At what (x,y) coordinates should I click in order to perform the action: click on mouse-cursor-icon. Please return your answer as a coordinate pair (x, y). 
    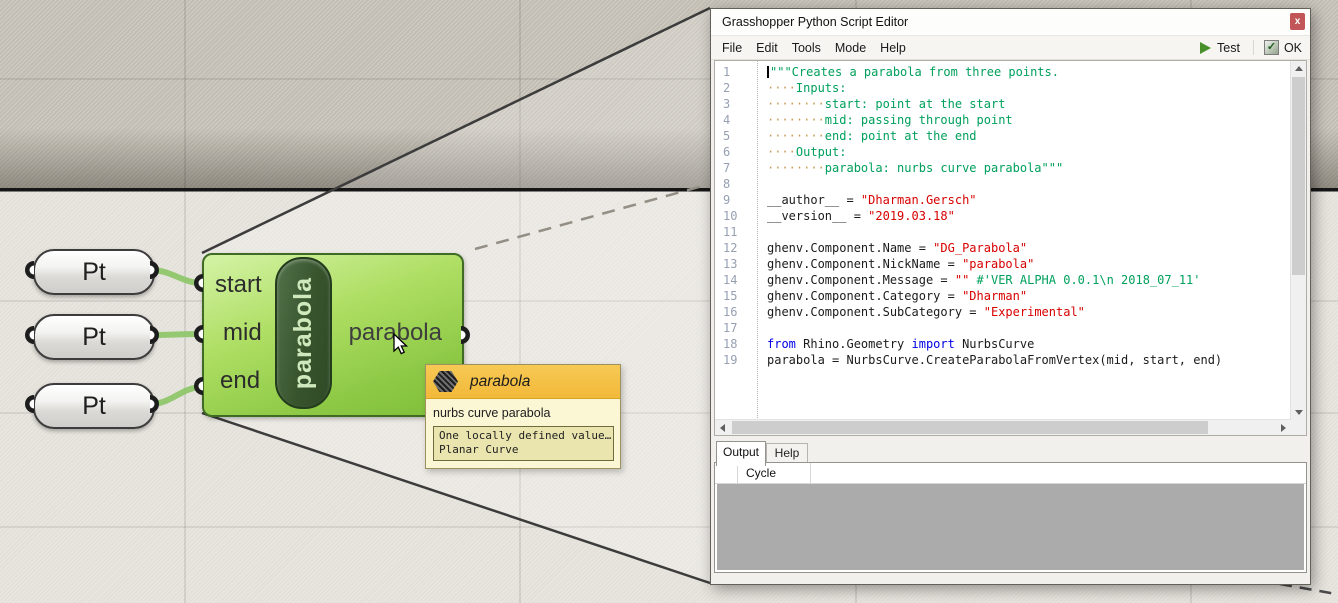
    Looking at the image, I should click on (401, 344).